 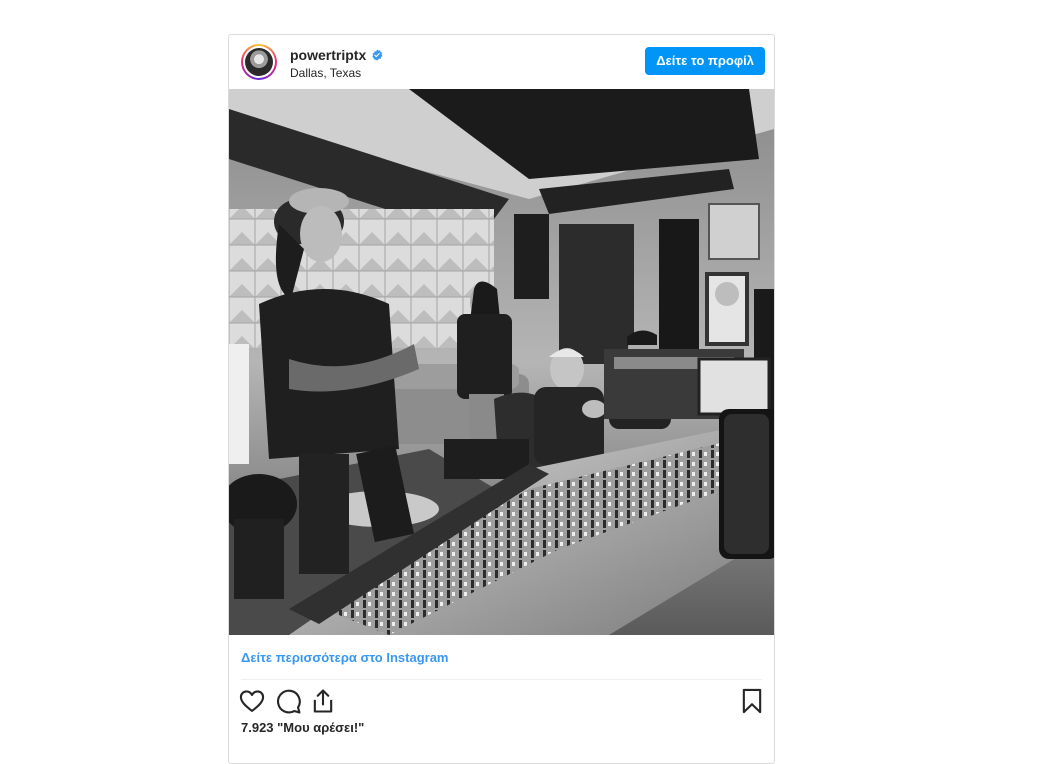 I want to click on avatar-ring, so click(x=259, y=62).